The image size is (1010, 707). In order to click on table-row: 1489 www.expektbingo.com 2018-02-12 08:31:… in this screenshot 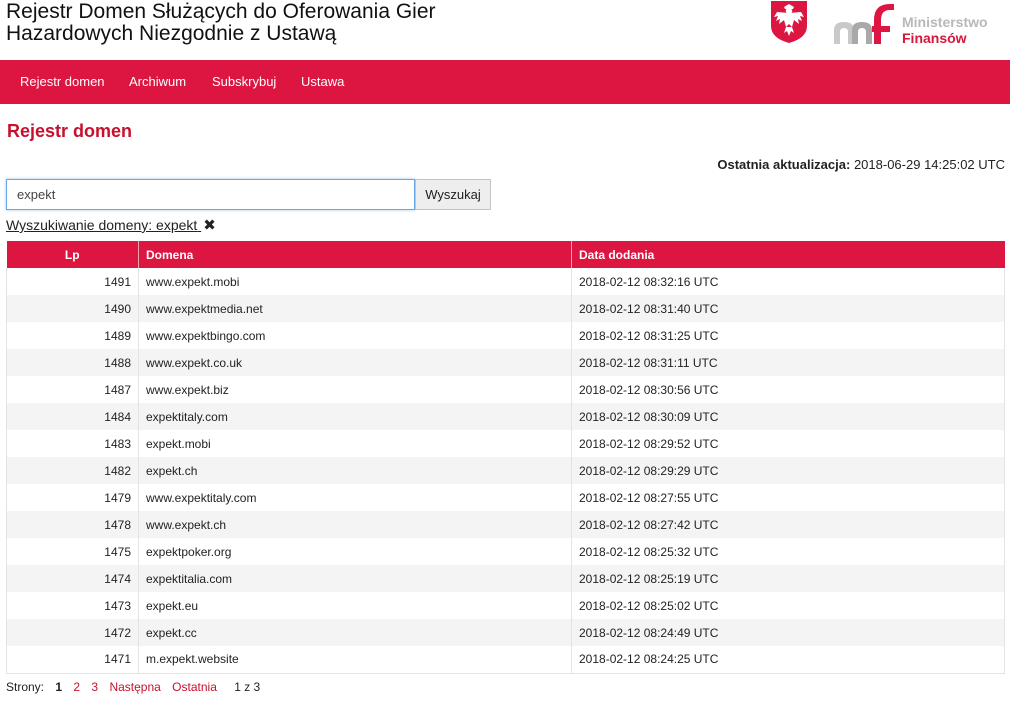, I will do `click(505, 335)`.